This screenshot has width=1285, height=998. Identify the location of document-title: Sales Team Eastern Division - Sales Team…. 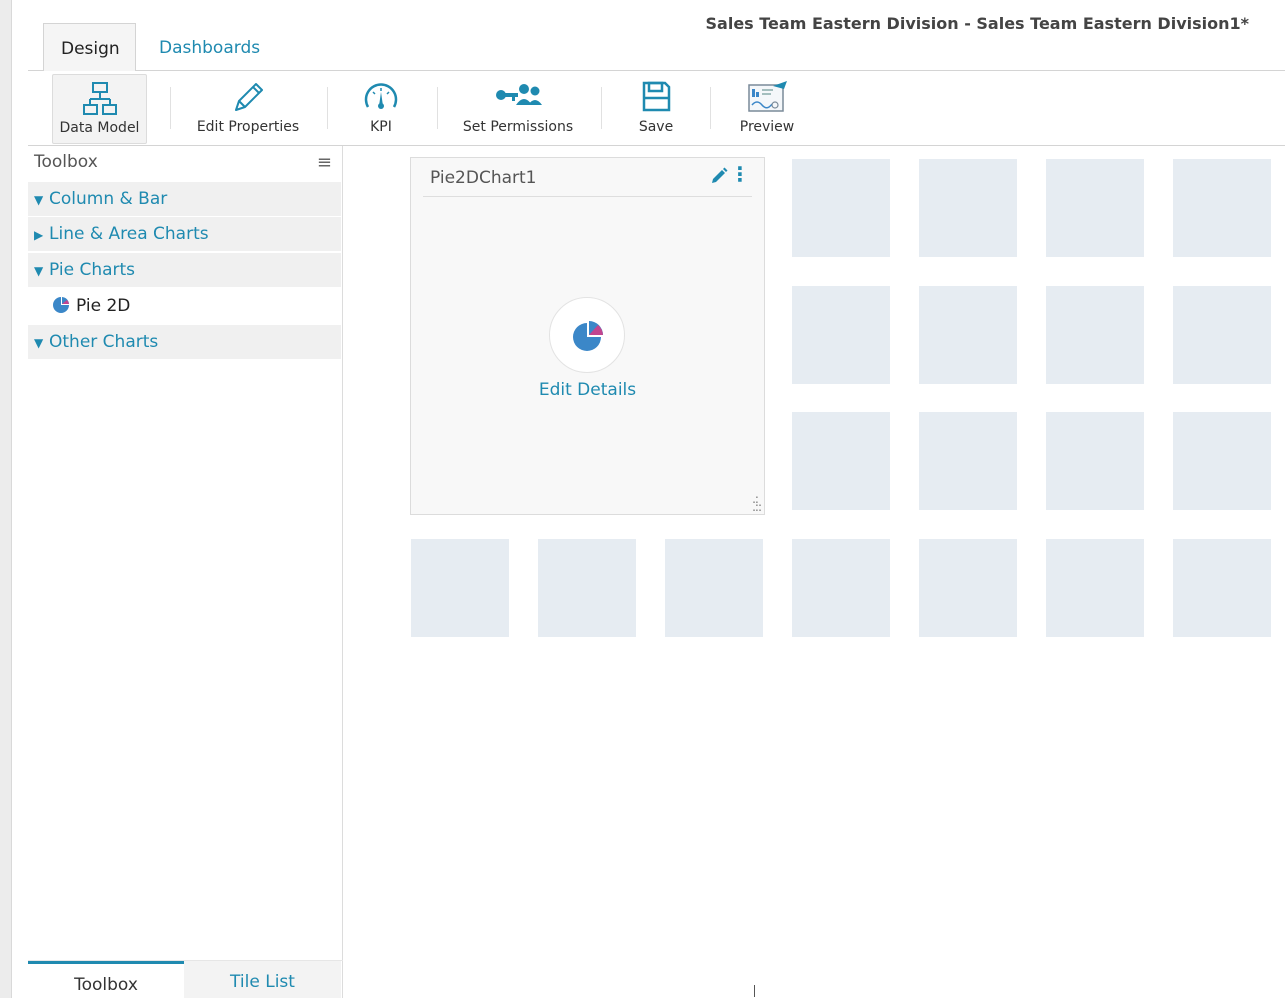
(977, 23).